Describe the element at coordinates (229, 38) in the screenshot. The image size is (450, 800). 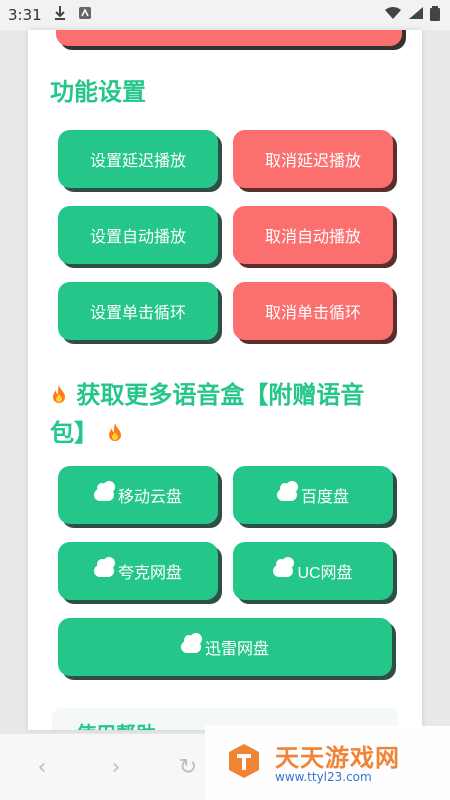
I see `top-red-button` at that location.